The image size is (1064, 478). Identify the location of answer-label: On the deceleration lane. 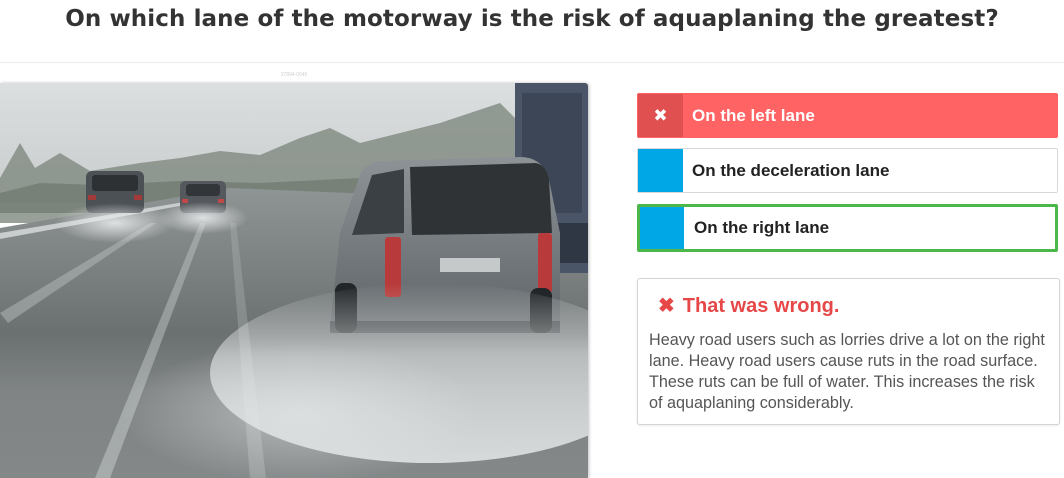
(791, 170).